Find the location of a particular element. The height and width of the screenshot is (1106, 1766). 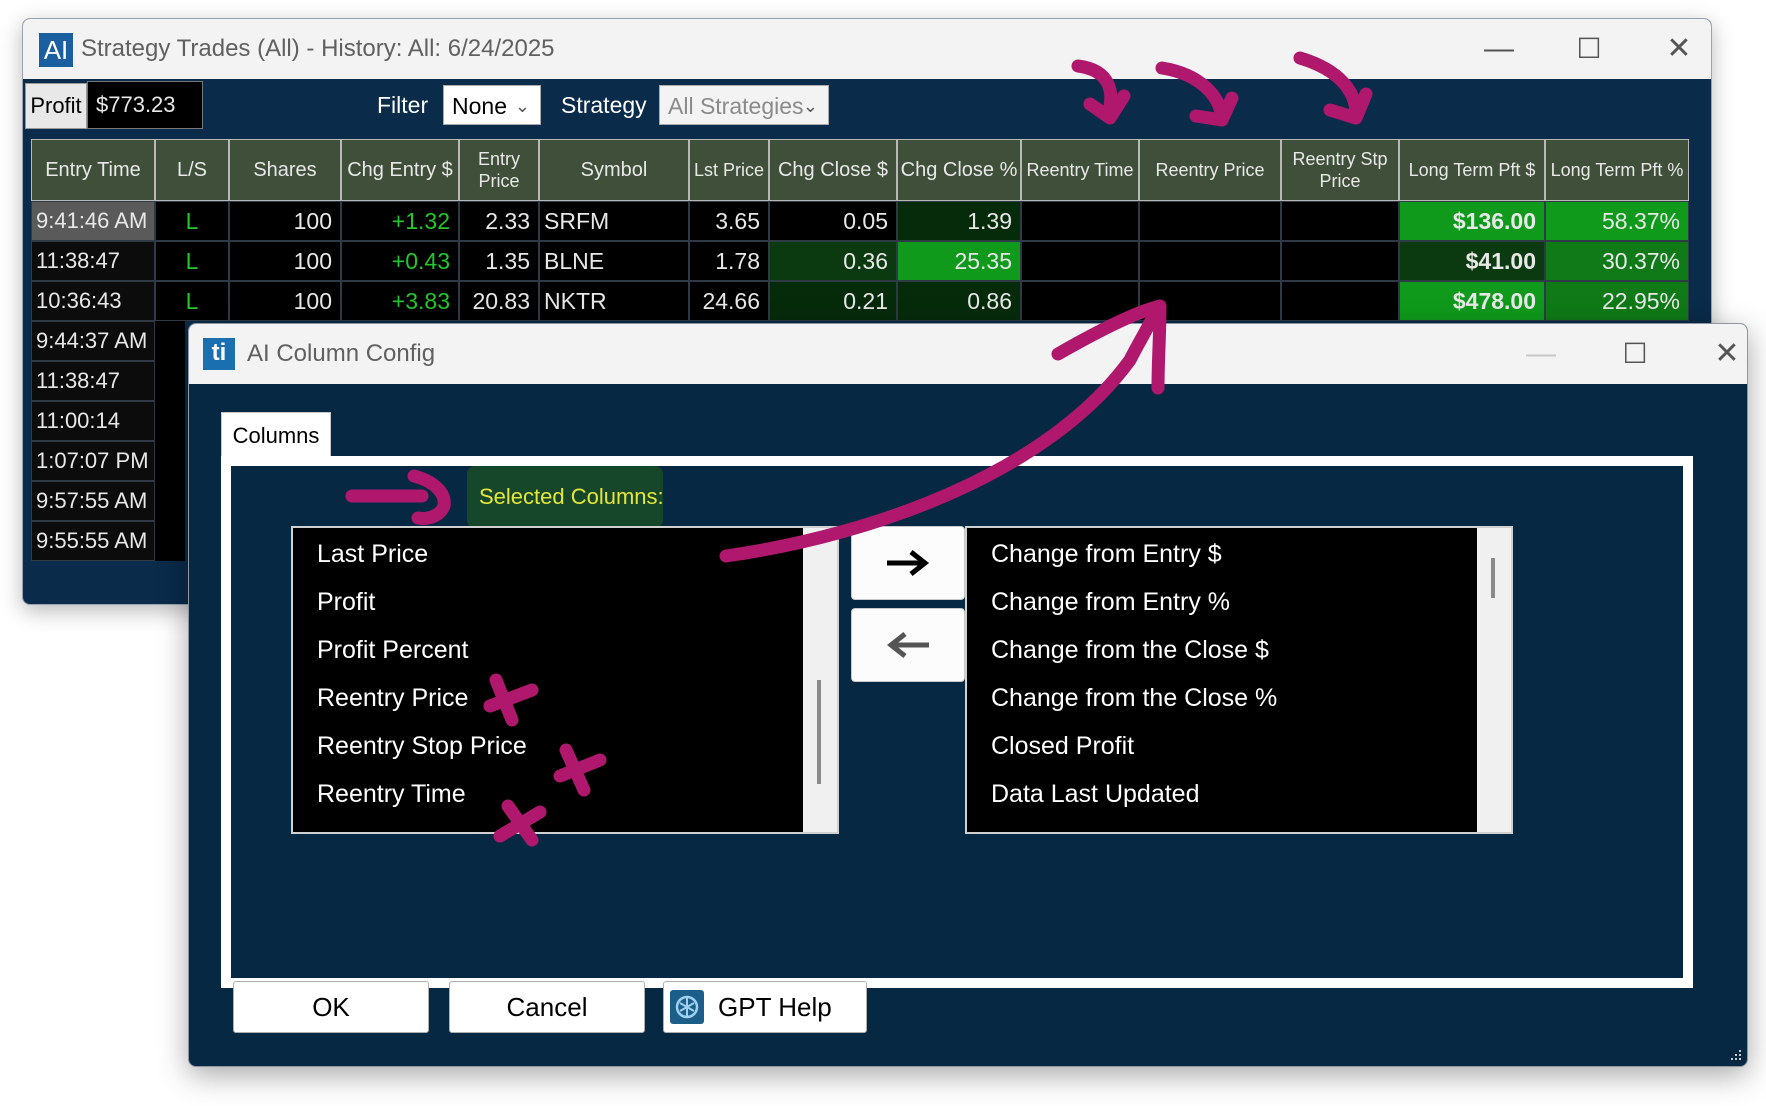

annotation-arrow-reentry-price is located at coordinates (1192, 93).